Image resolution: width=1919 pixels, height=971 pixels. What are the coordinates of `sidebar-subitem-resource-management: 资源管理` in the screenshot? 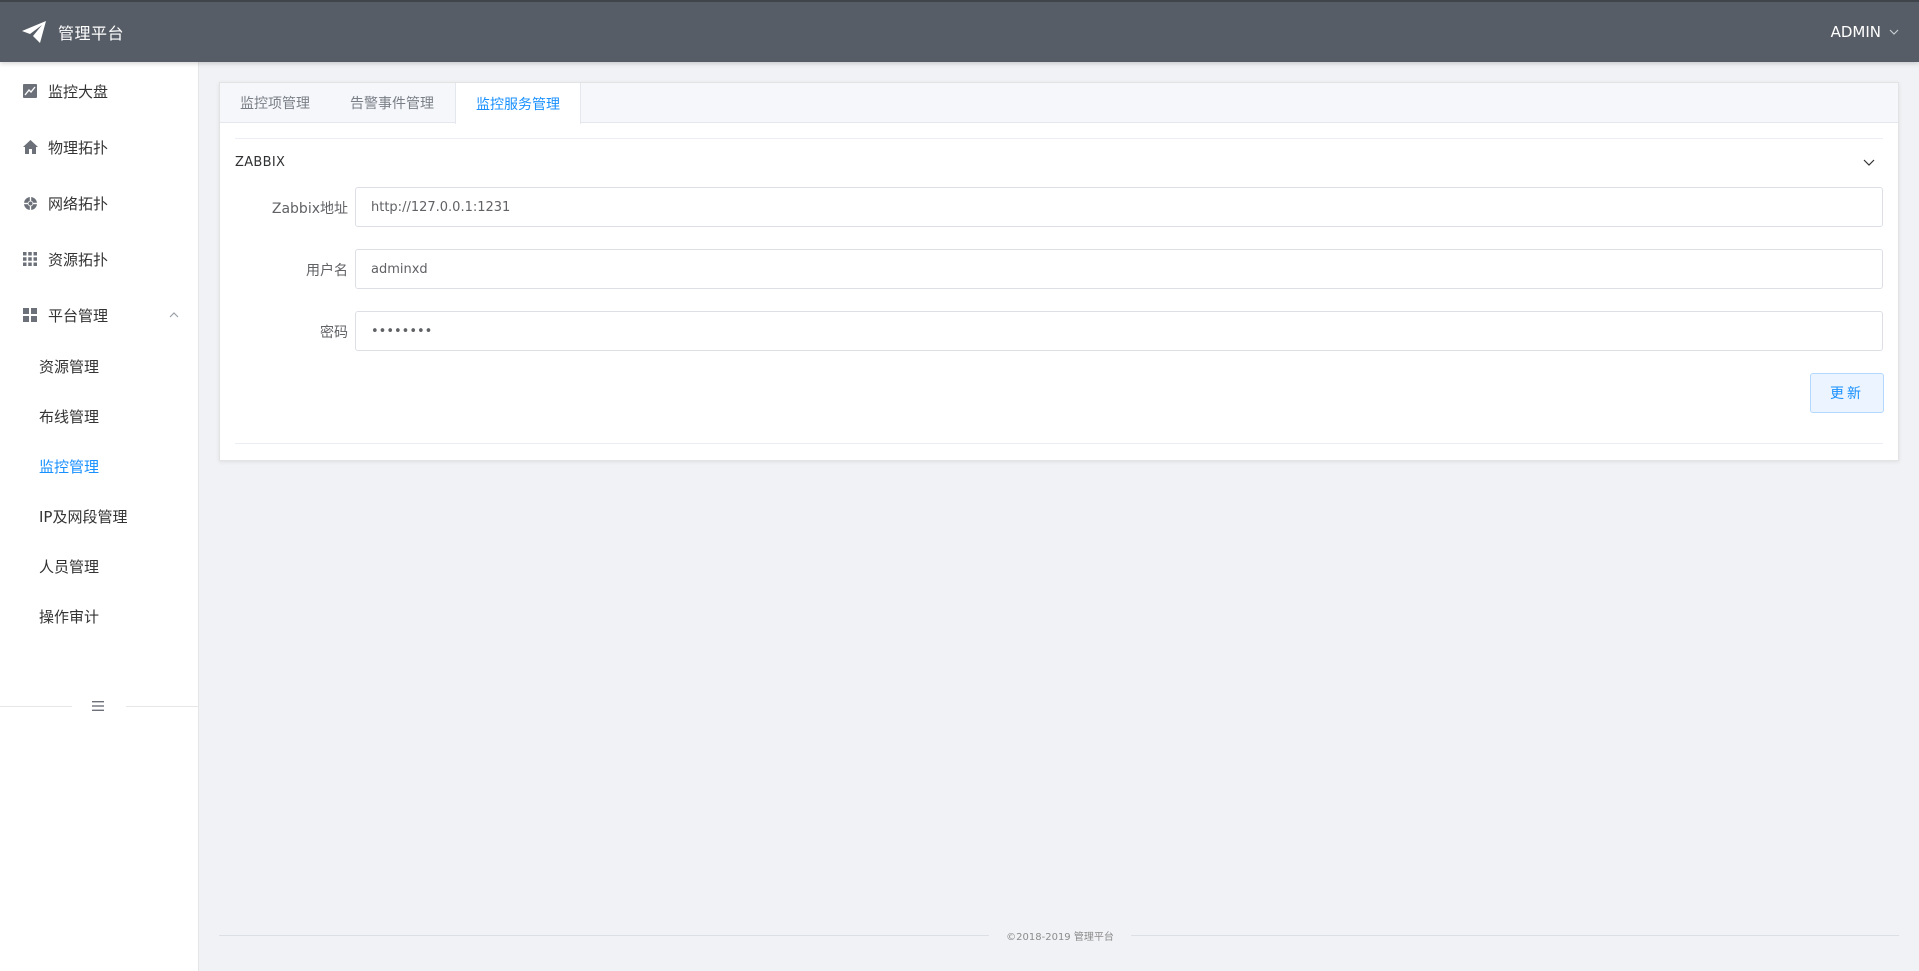 It's located at (99, 366).